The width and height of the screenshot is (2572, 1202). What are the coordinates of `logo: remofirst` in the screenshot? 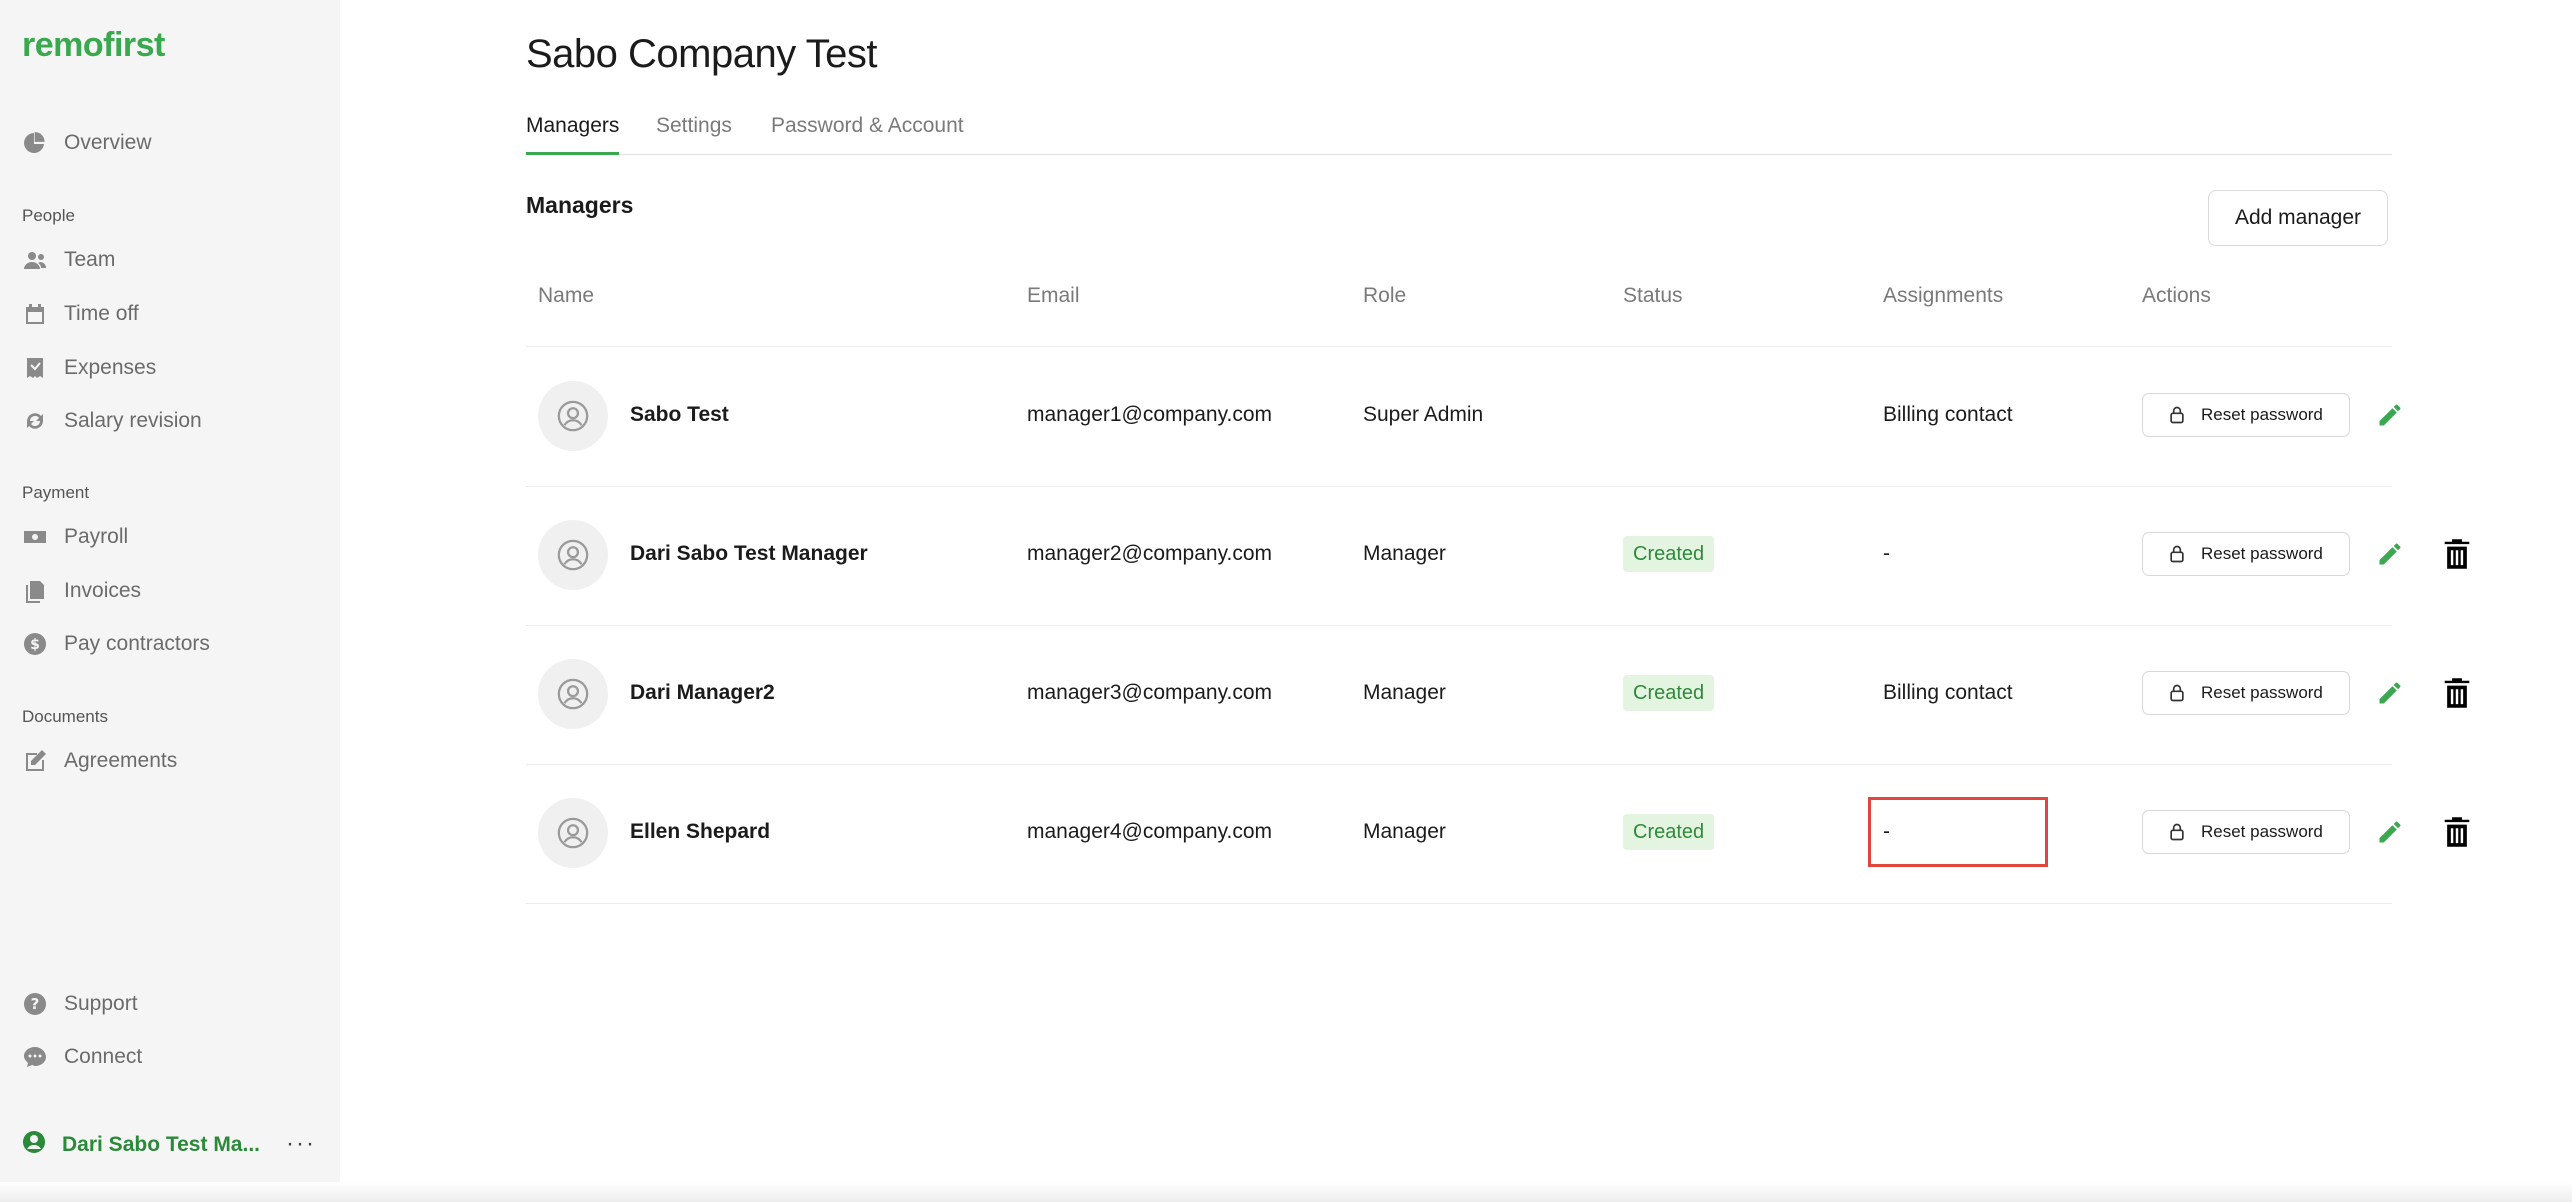 It's located at (93, 45).